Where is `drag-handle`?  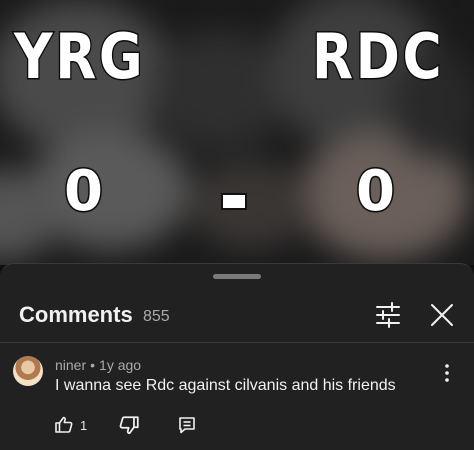
drag-handle is located at coordinates (237, 276).